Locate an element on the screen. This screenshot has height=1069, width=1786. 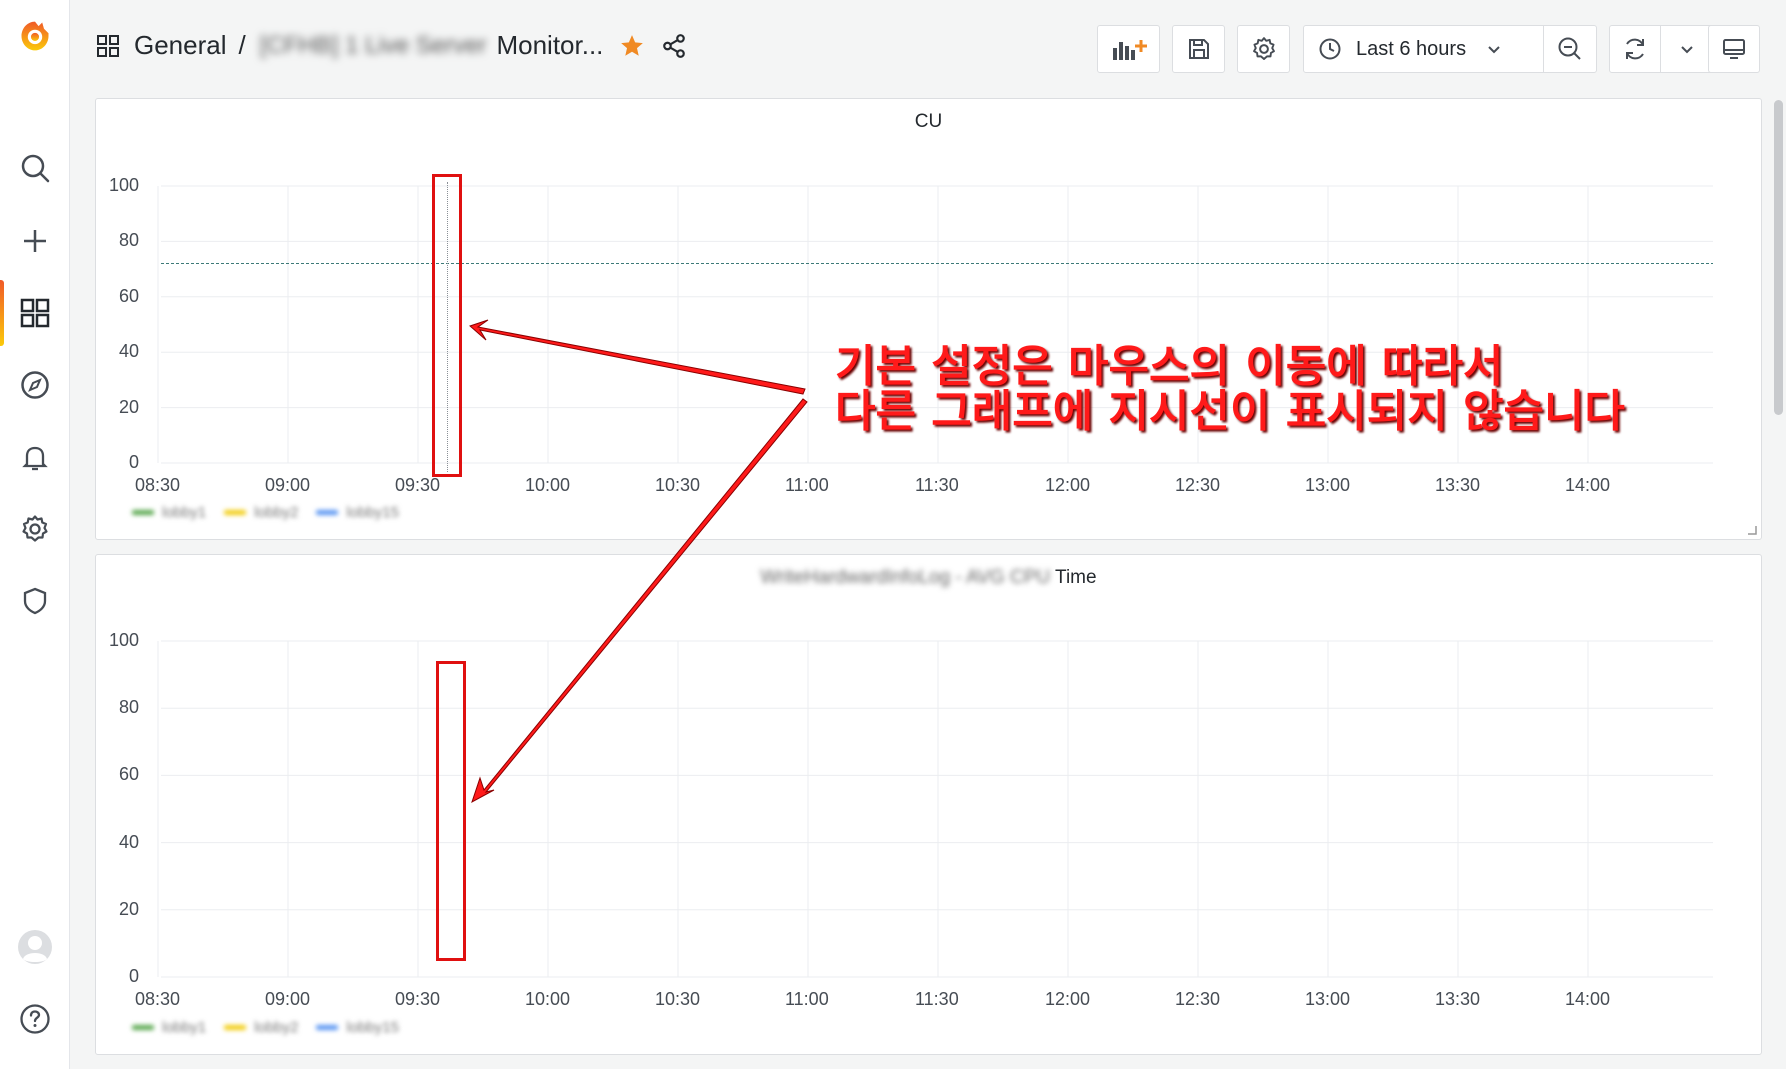
annotation-arrows is located at coordinates (638, 561).